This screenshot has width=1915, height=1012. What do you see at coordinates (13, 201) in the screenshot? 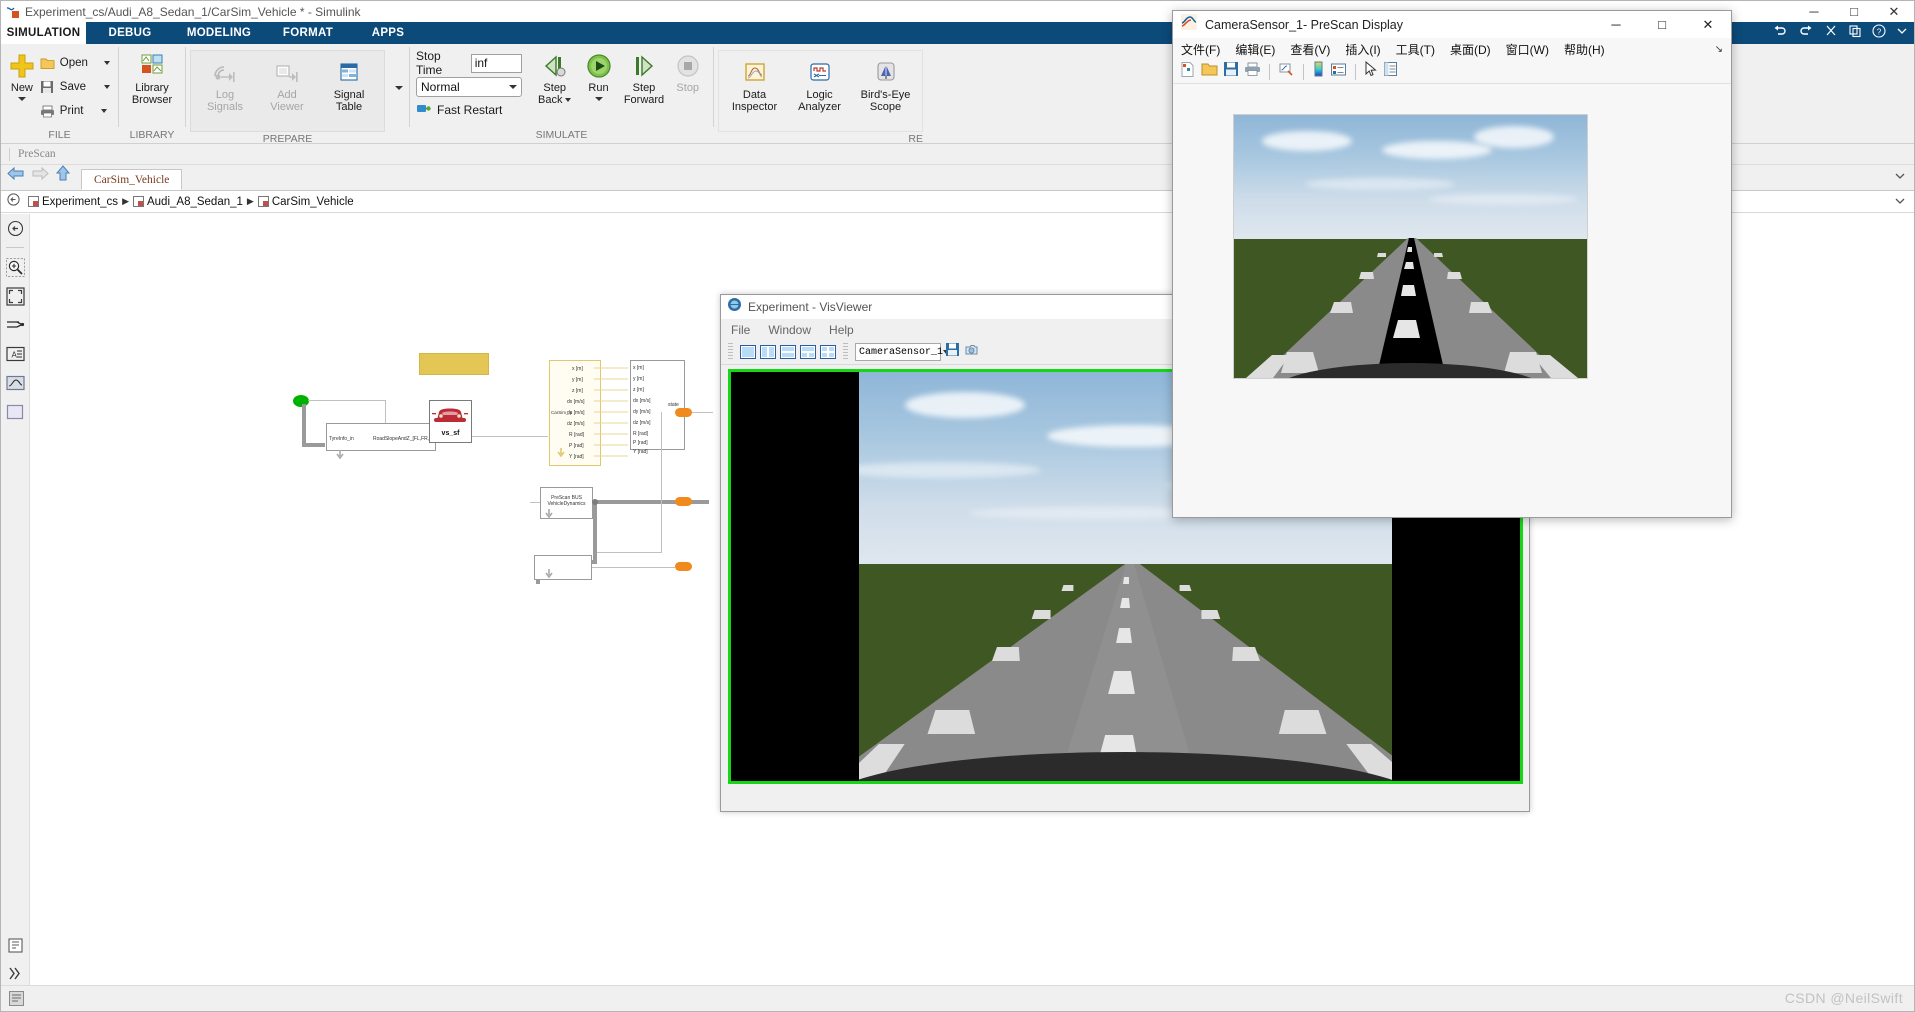
I see `breadcrumb-home-icon` at bounding box center [13, 201].